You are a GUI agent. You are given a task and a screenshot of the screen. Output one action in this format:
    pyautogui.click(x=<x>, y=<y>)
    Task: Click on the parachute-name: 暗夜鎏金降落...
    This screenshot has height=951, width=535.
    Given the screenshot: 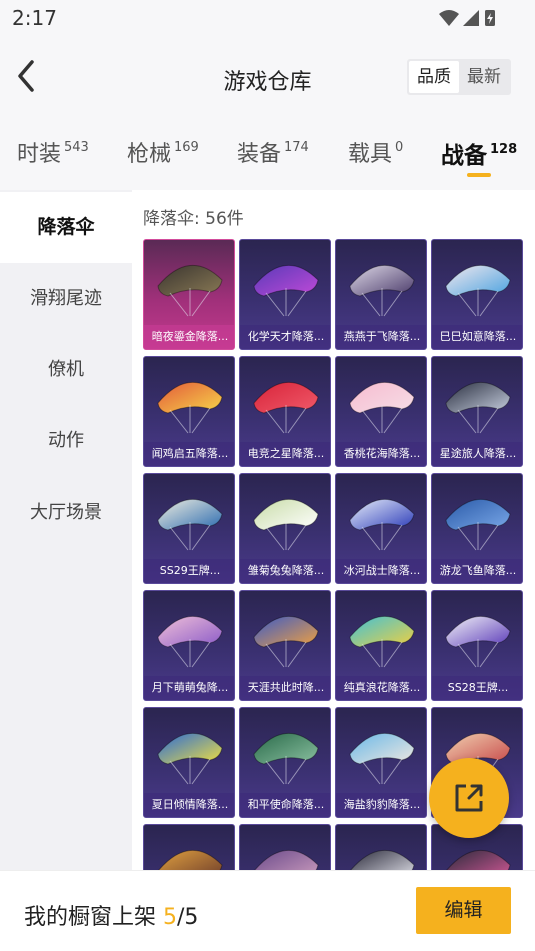 What is the action you would take?
    pyautogui.click(x=189, y=337)
    